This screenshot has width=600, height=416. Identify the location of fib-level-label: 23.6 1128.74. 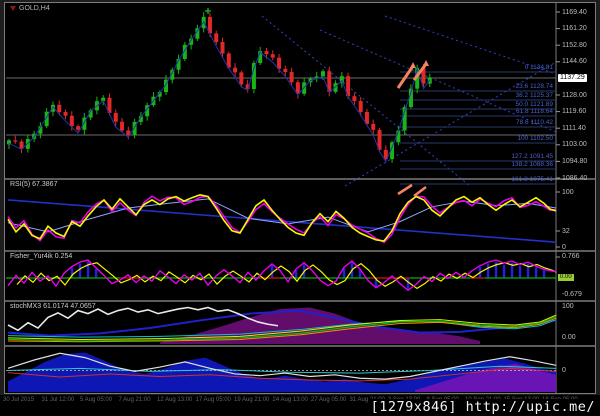
(534, 86).